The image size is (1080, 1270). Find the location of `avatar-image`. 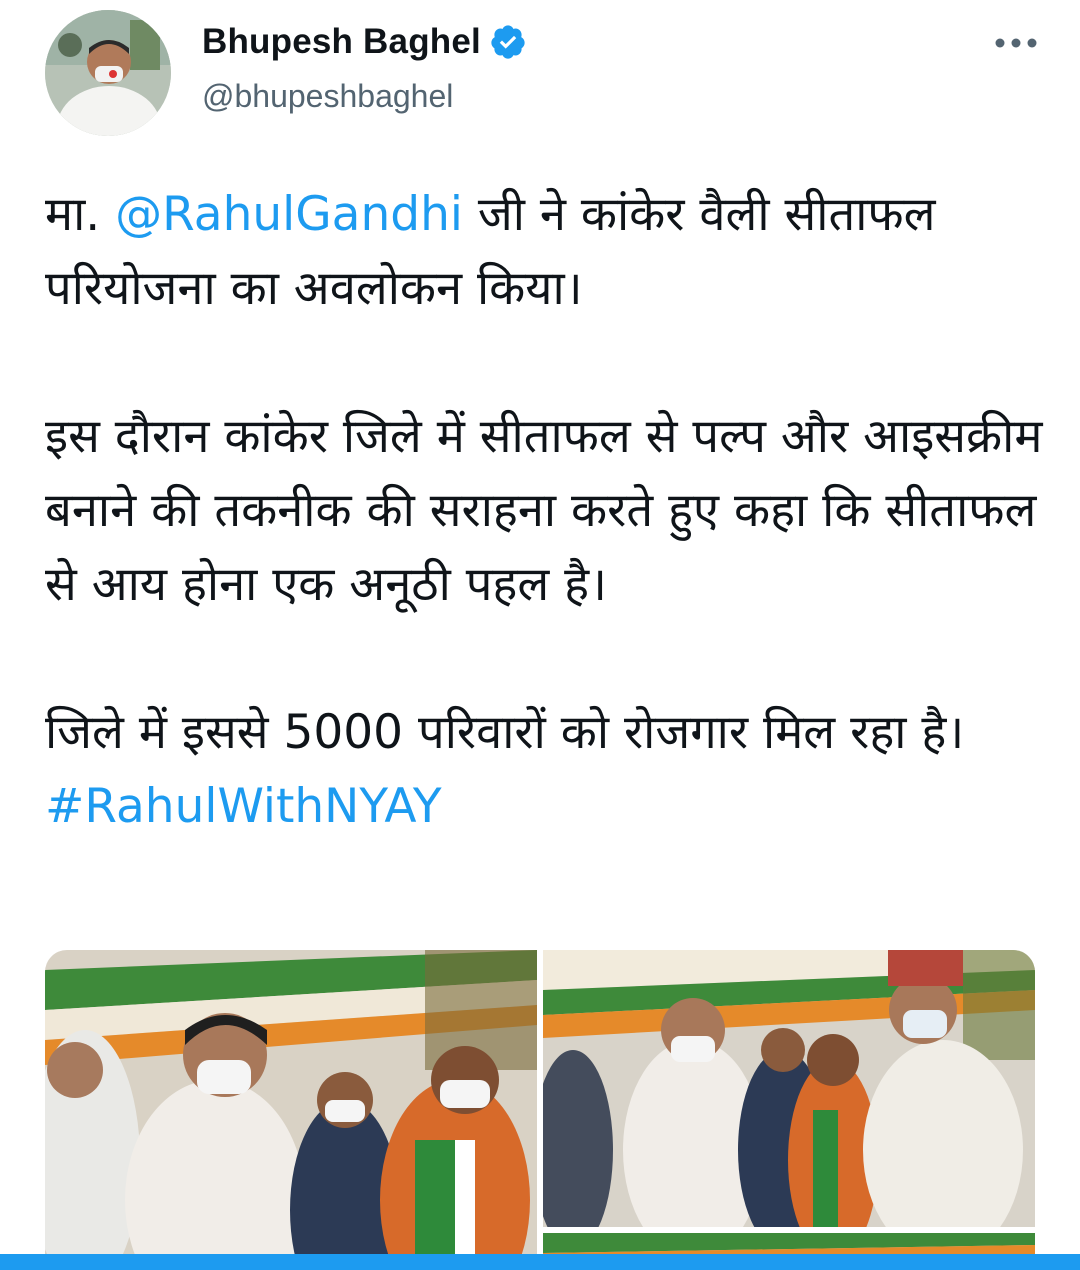

avatar-image is located at coordinates (108, 73).